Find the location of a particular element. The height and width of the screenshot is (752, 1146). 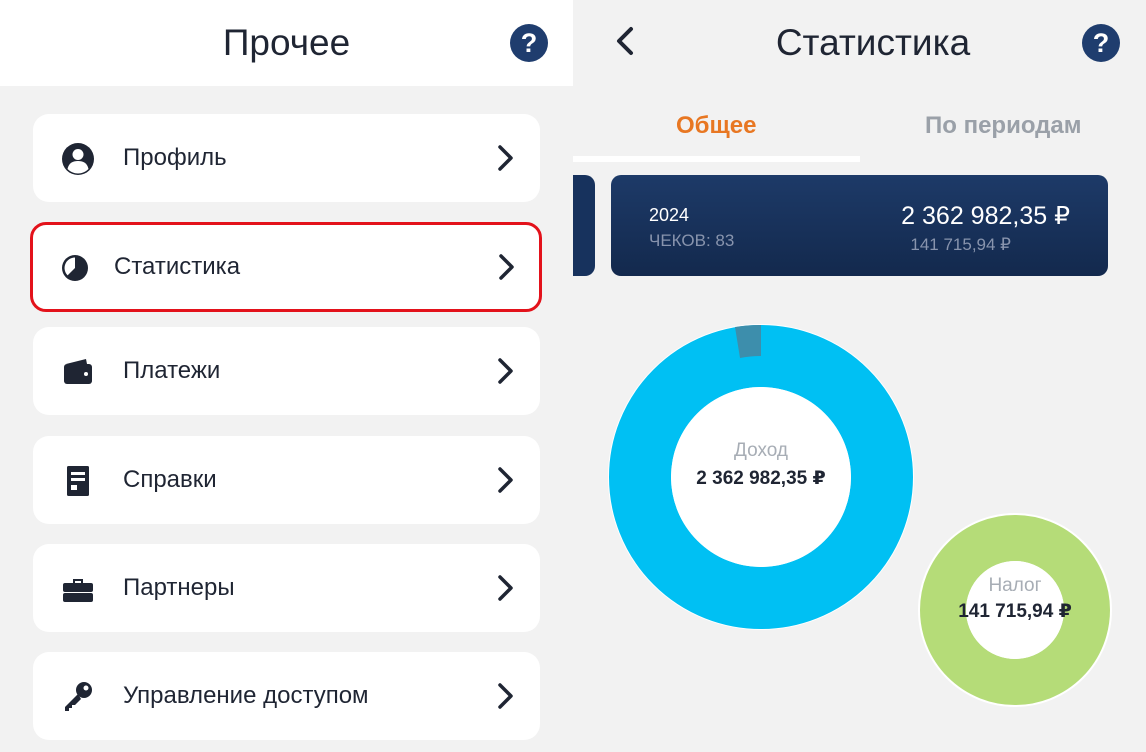

help-button: ? is located at coordinates (529, 43).